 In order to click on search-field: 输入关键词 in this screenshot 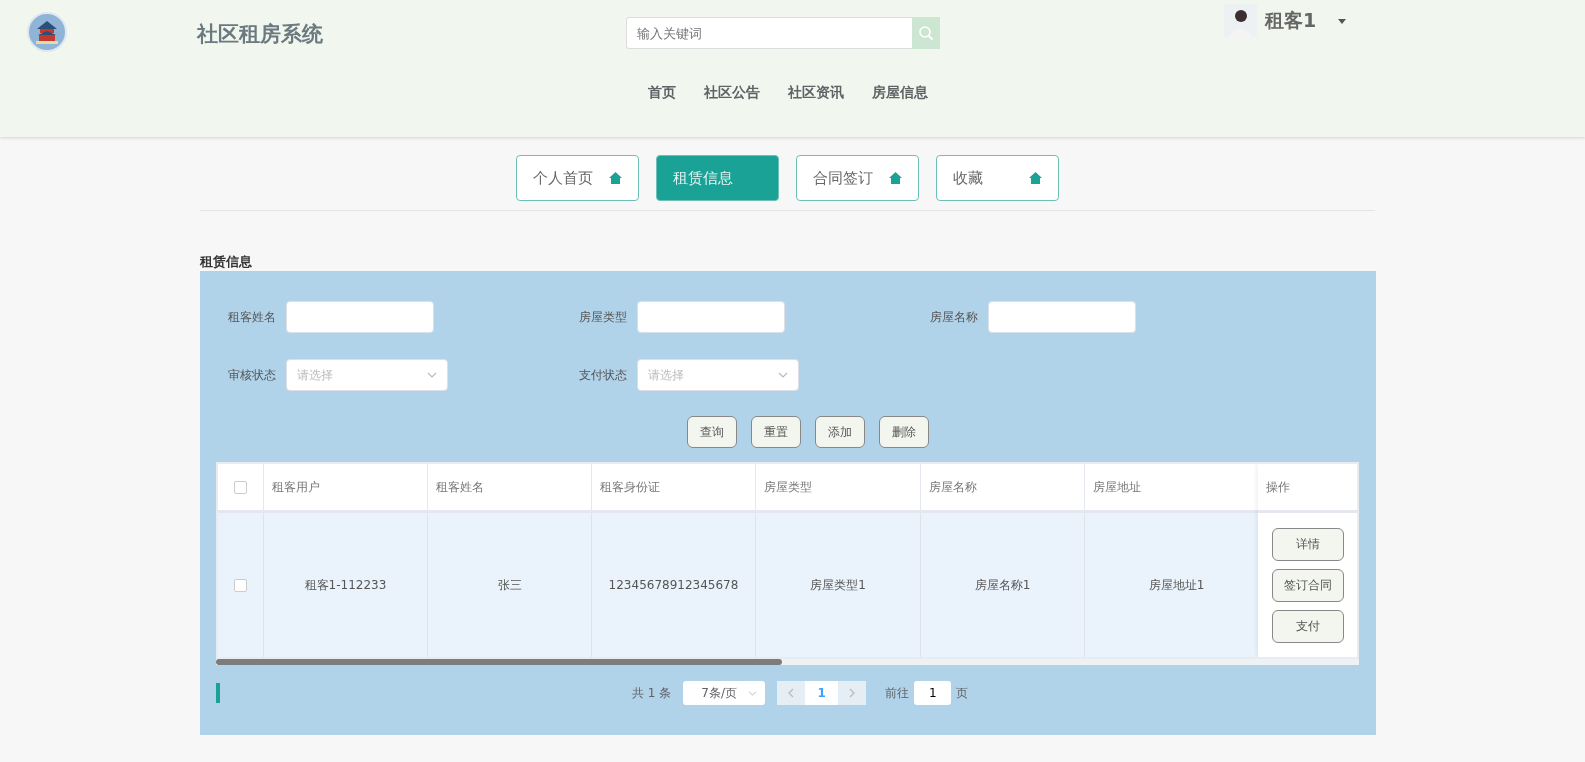, I will do `click(769, 33)`.